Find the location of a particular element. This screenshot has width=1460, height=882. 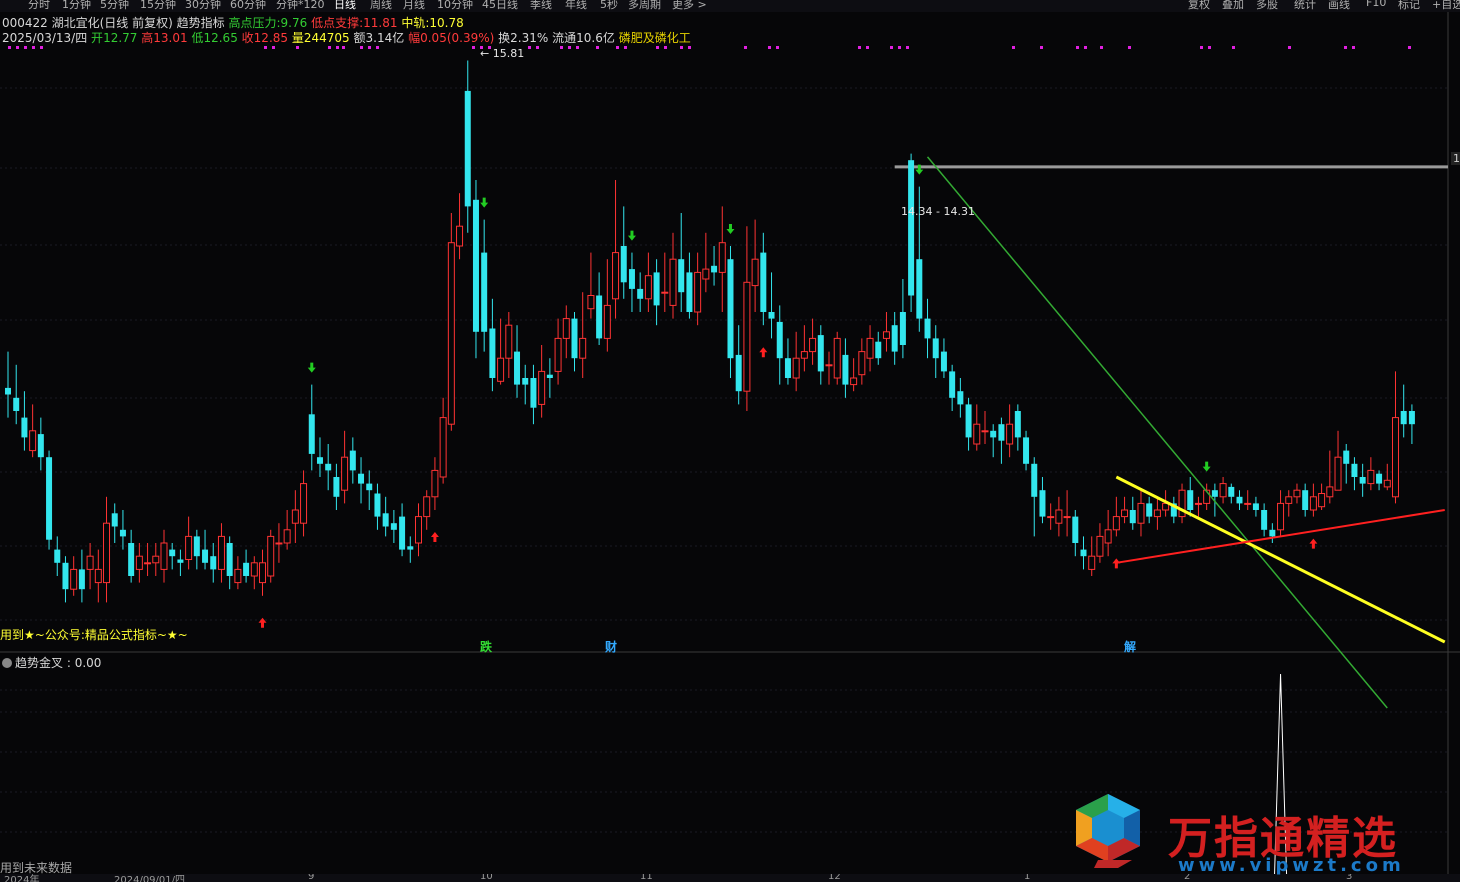

date-axis-tick-0: 2024年 is located at coordinates (22, 878).